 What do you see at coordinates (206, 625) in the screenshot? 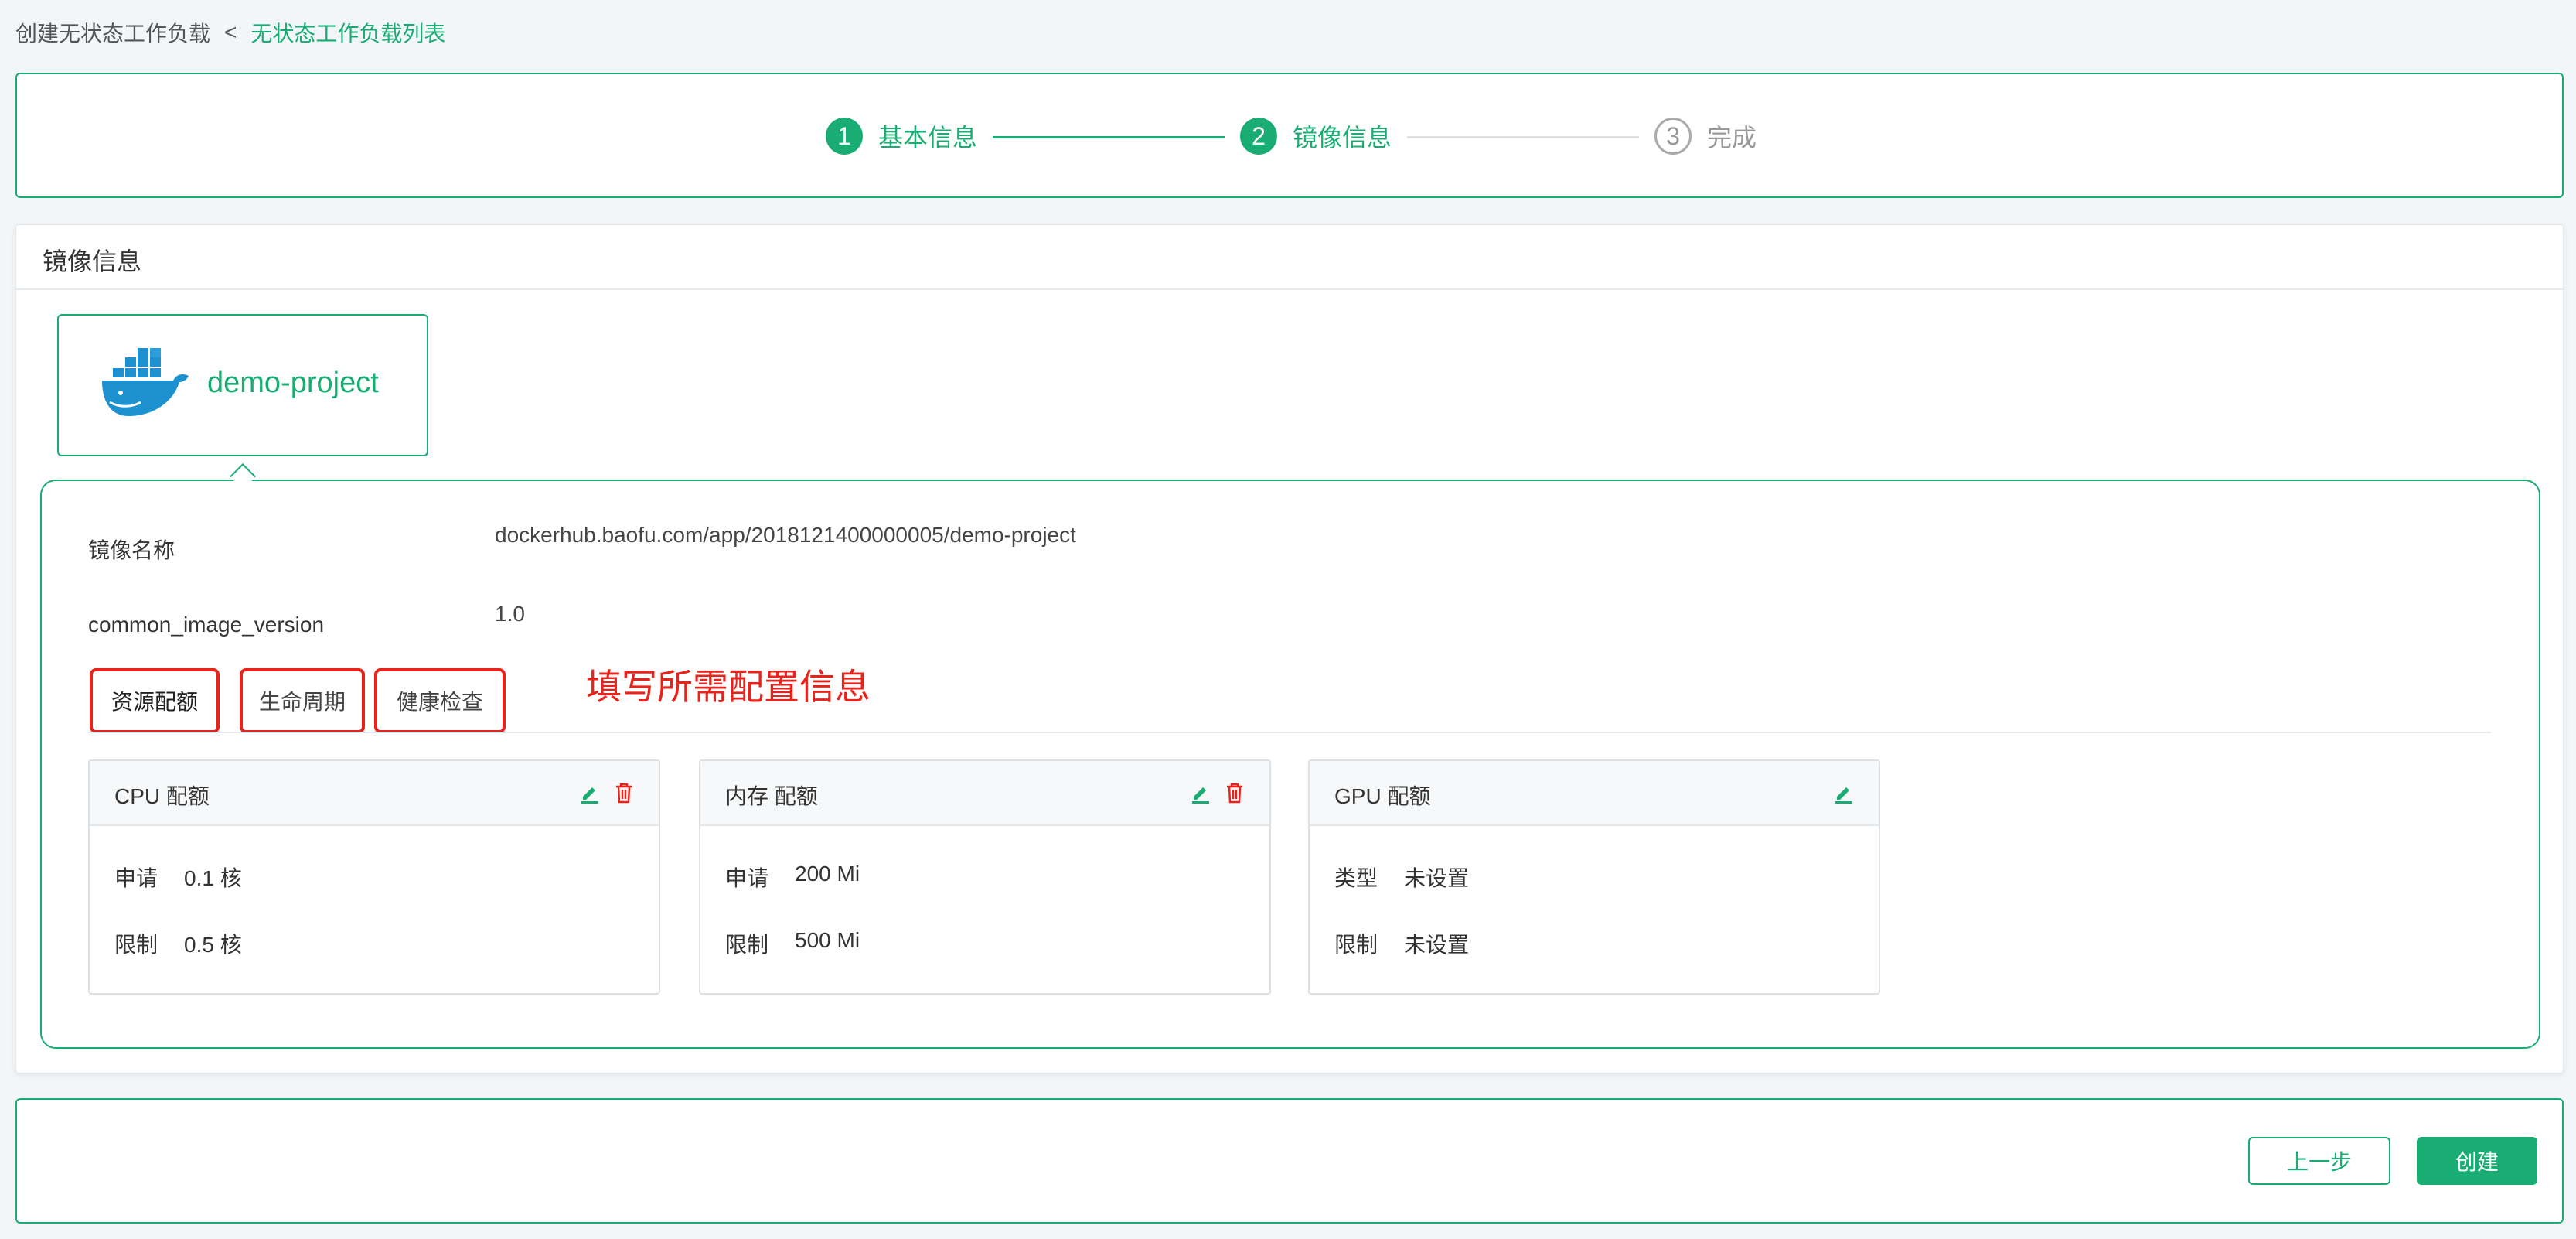
I see `image-version-label: common_image_version` at bounding box center [206, 625].